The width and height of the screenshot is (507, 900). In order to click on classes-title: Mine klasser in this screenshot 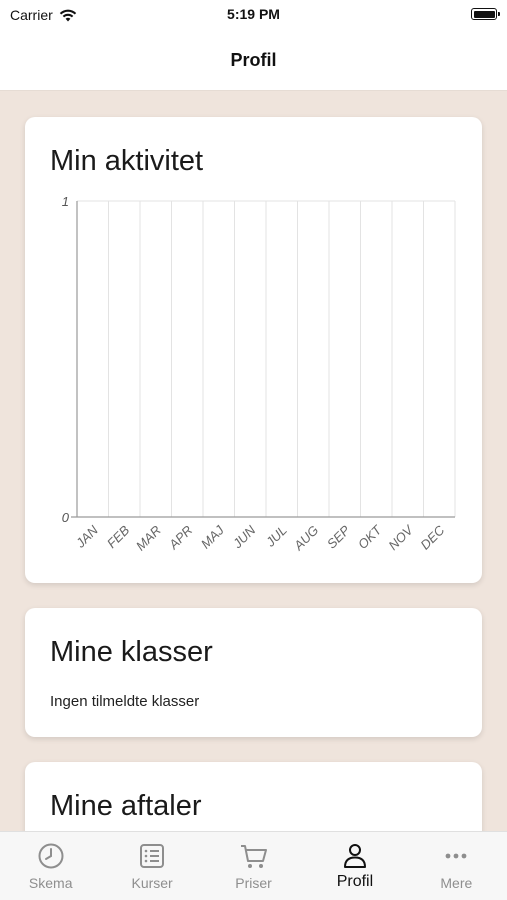, I will do `click(131, 652)`.